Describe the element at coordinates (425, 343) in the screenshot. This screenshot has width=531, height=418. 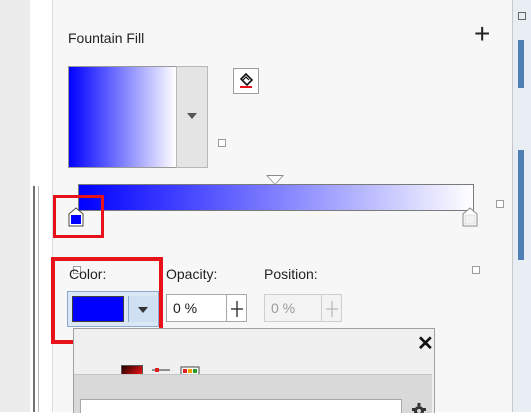
I see `close-icon: ✕` at that location.